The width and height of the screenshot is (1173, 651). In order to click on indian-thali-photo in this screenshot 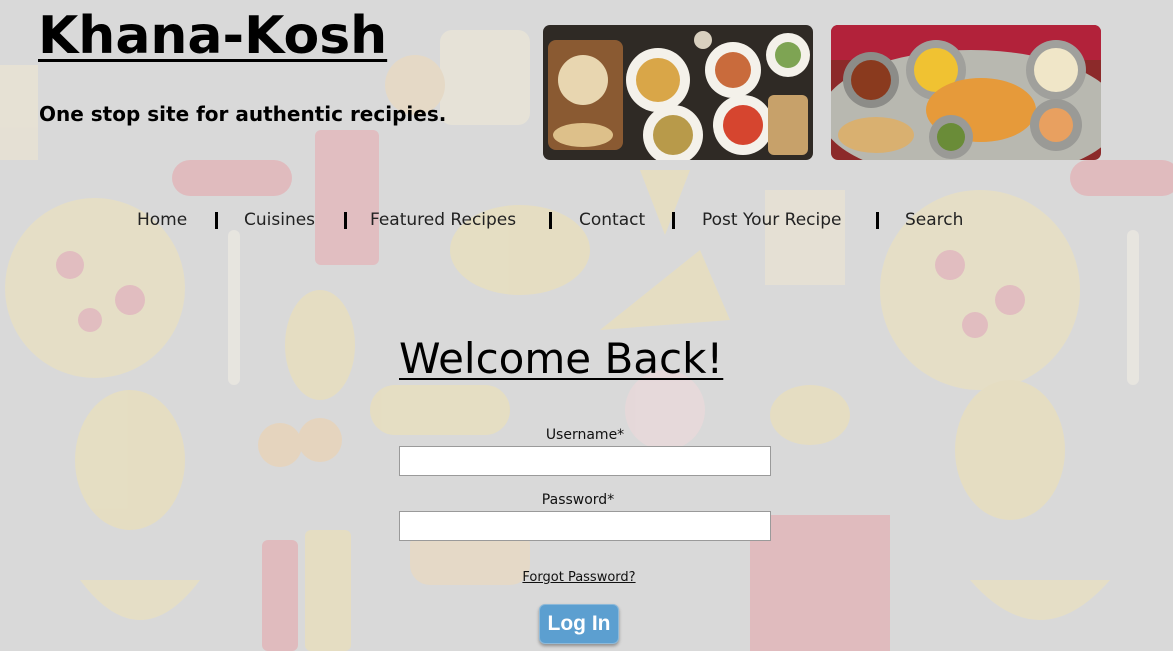, I will do `click(966, 92)`.